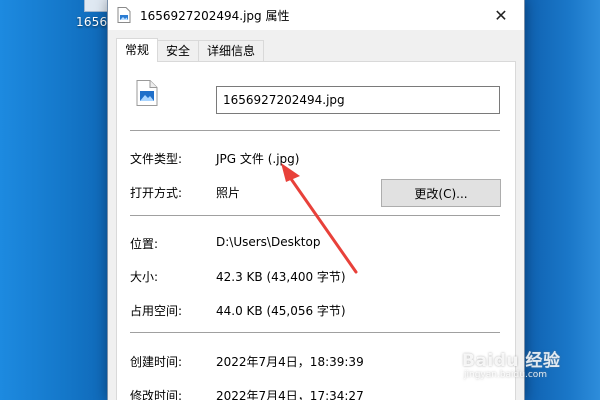 The height and width of the screenshot is (400, 600). What do you see at coordinates (144, 277) in the screenshot?
I see `size-label: 大小:` at bounding box center [144, 277].